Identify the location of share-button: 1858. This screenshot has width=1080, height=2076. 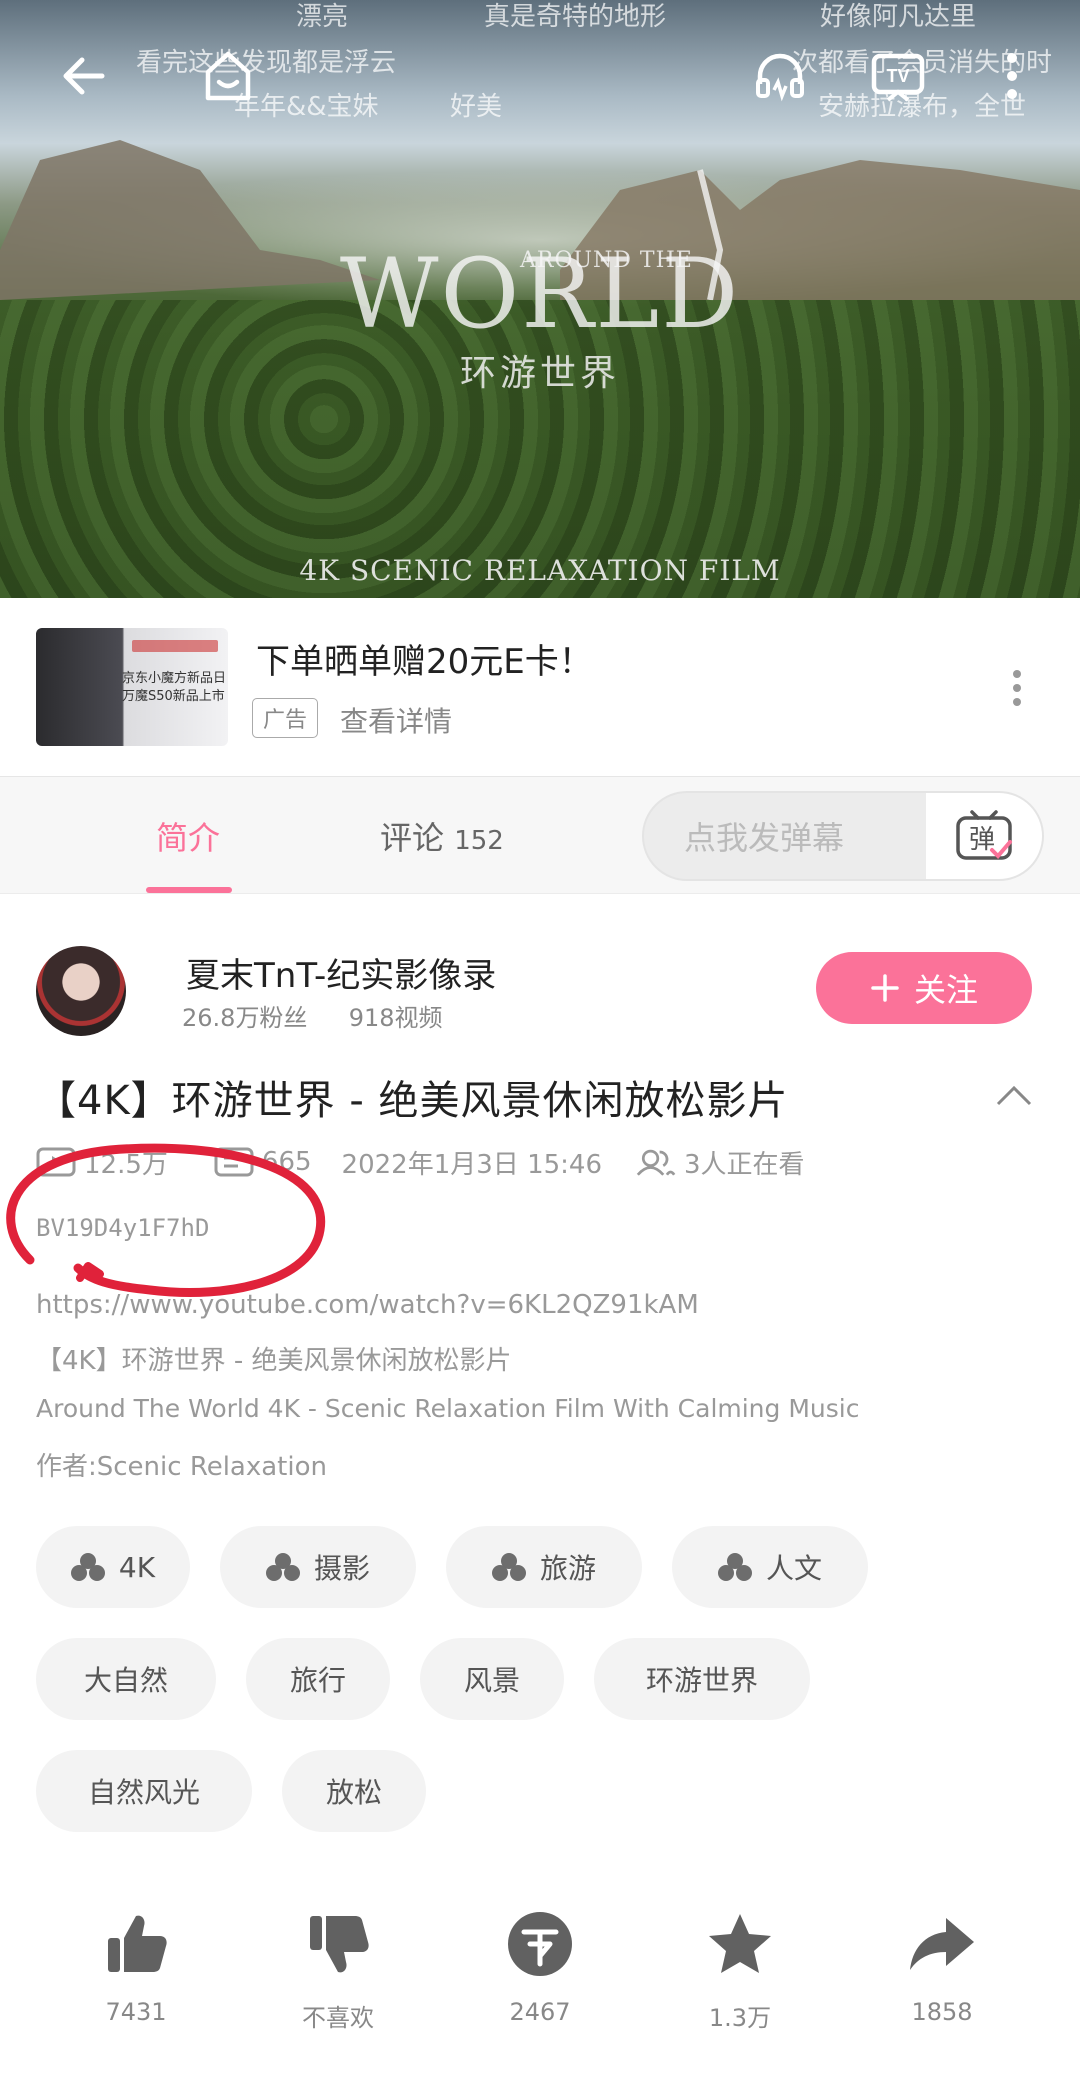
(942, 1967).